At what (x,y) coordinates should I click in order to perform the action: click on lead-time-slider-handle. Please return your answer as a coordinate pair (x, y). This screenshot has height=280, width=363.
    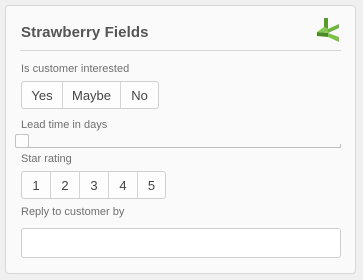
    Looking at the image, I should click on (22, 141).